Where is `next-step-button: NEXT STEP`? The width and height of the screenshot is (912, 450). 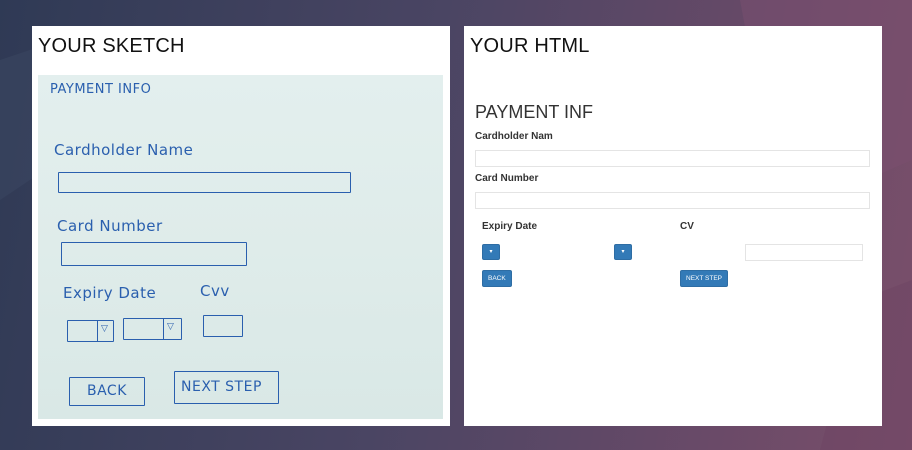
next-step-button: NEXT STEP is located at coordinates (704, 278).